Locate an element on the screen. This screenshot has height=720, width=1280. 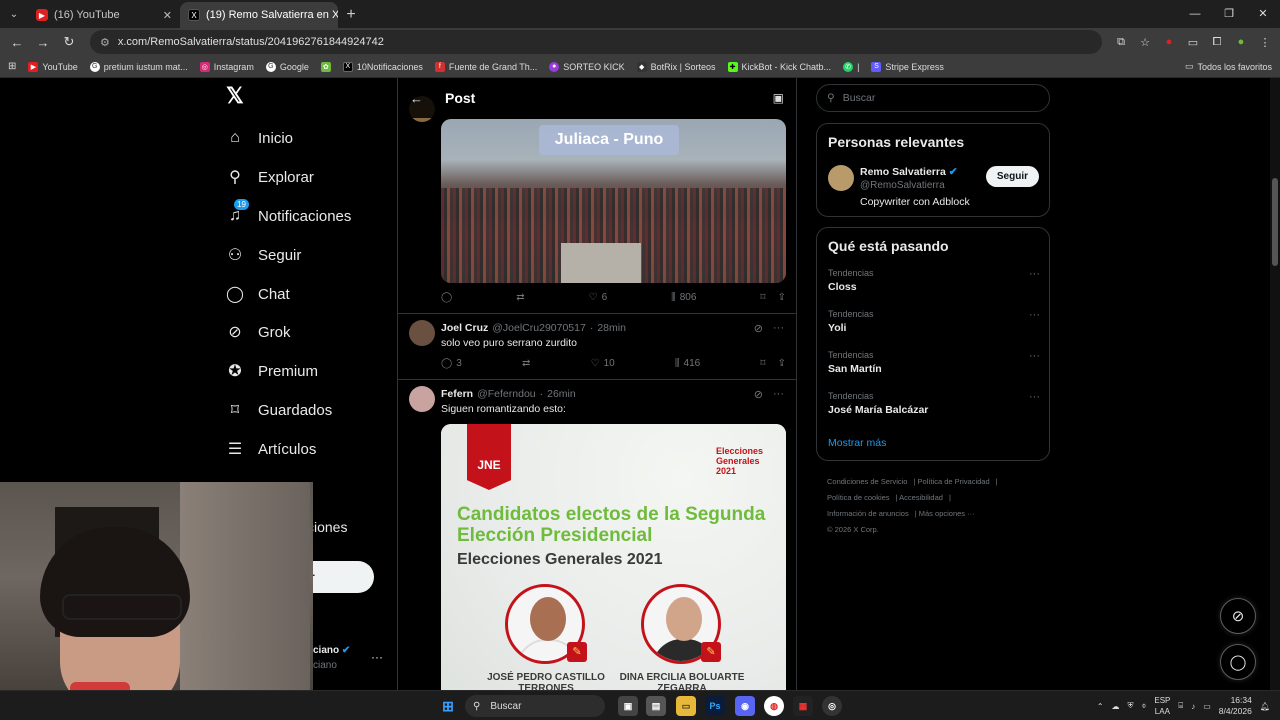
nav-item-seguir: ⚇ Seguir is located at coordinates (264, 255).